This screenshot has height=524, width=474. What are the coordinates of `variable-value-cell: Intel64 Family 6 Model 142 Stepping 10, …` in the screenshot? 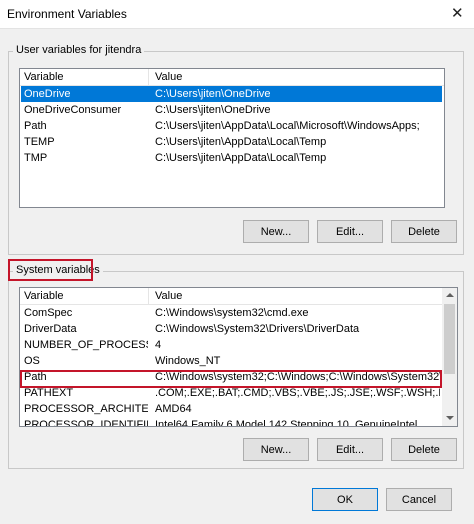 It's located at (286, 423).